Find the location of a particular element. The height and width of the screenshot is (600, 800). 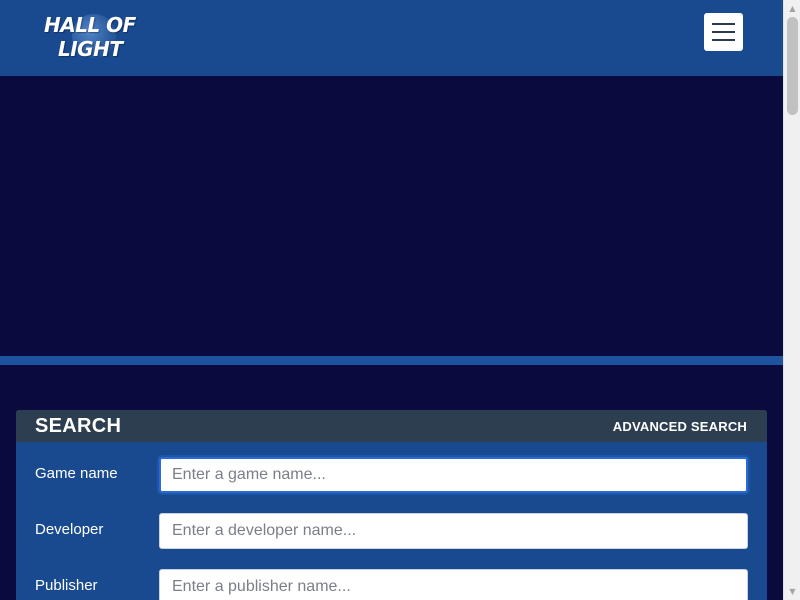

developer-label: Developer is located at coordinates (69, 529).